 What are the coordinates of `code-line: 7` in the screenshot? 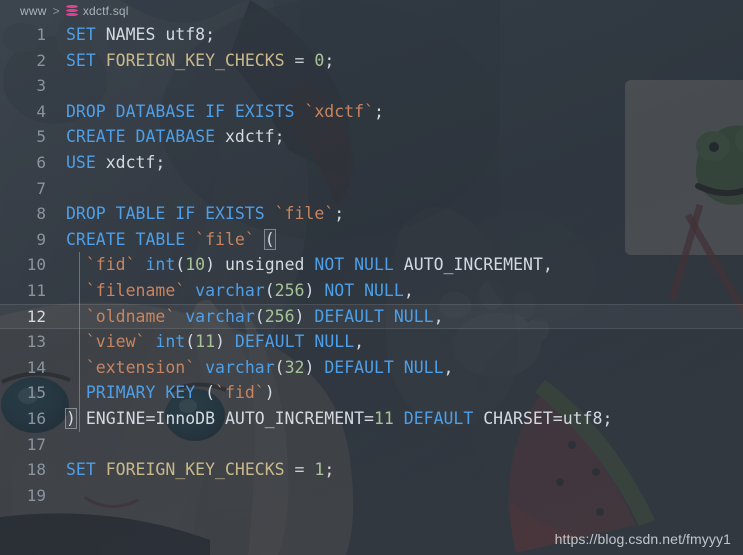 It's located at (371, 189).